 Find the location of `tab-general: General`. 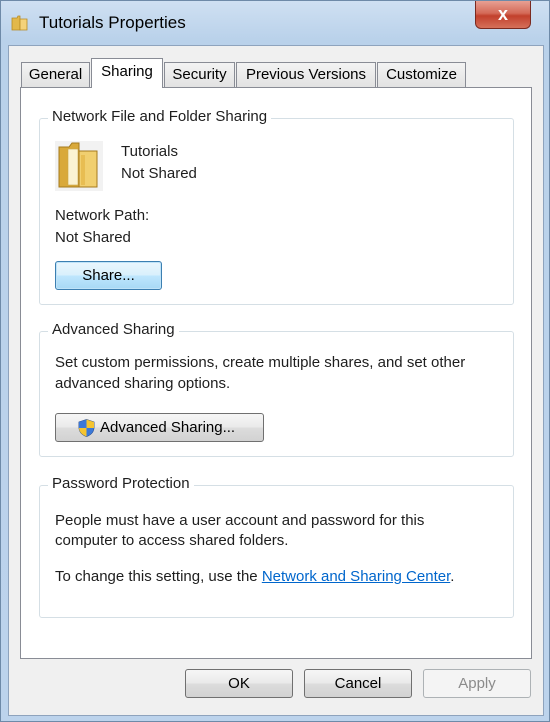

tab-general: General is located at coordinates (55, 74).